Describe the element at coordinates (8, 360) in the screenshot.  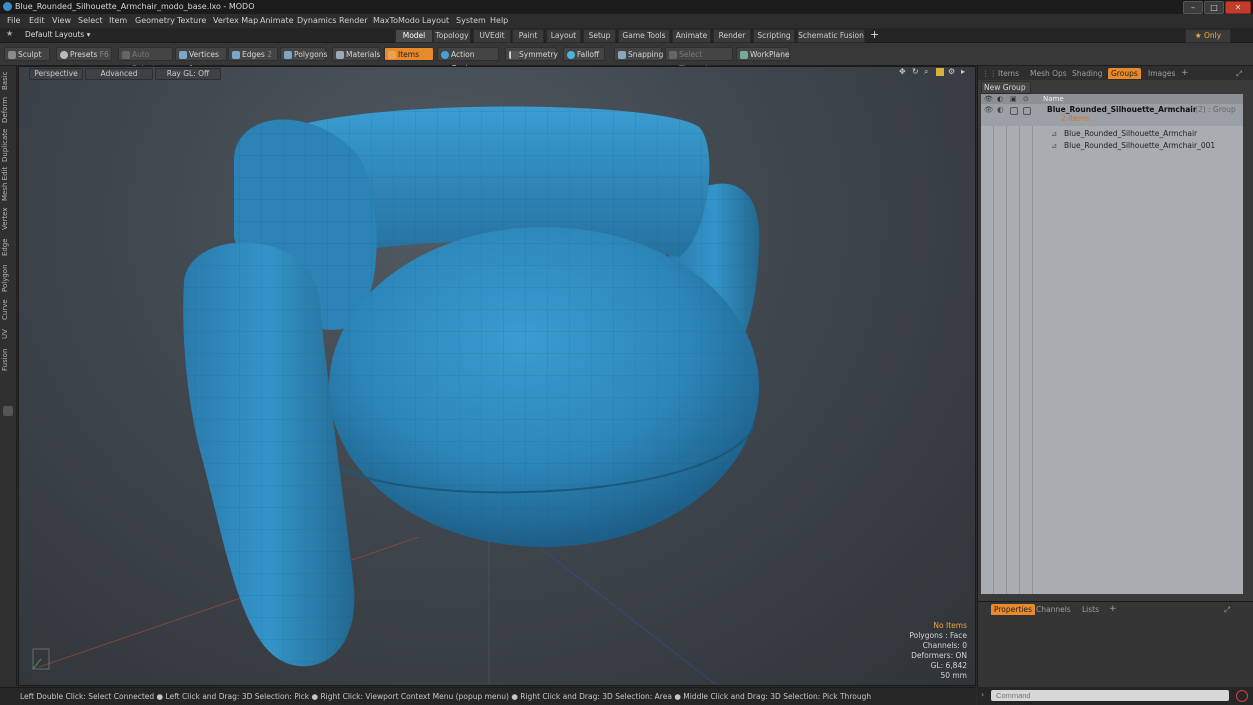
I see `tab-fusion: Fusion` at that location.